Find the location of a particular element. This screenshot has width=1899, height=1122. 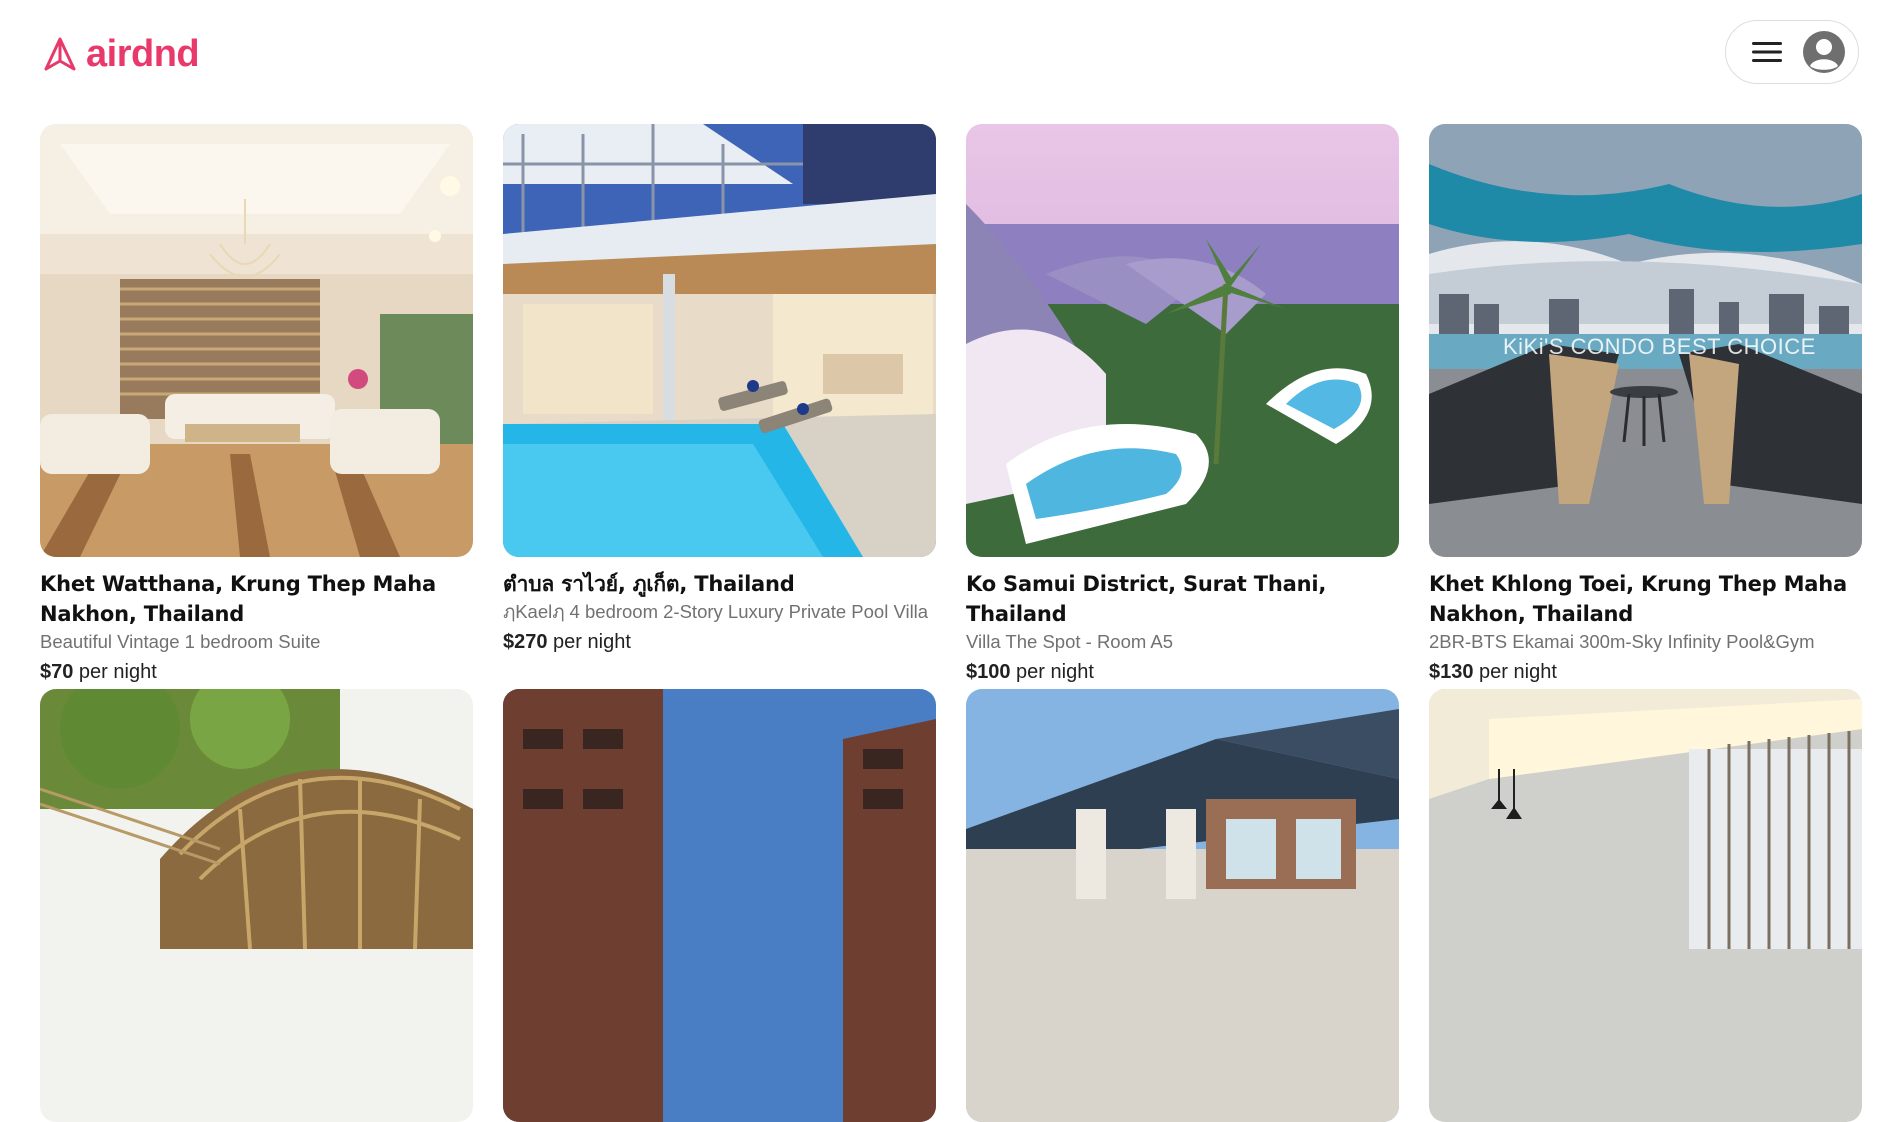

listing-title: Villa The Spot - Room A5 is located at coordinates (1070, 641).